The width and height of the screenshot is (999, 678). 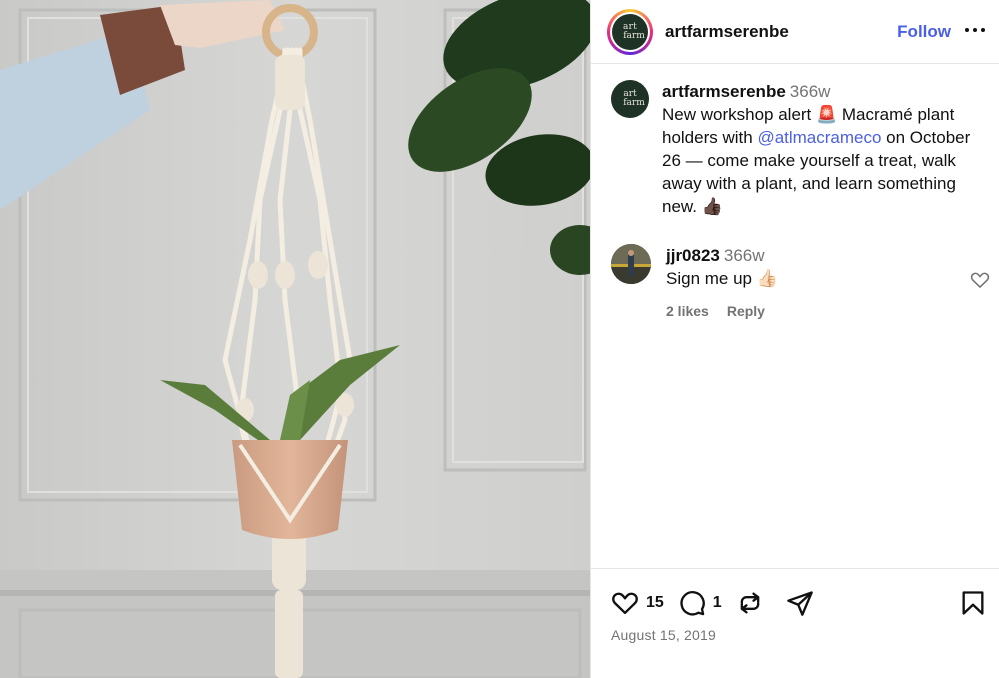 I want to click on caption-timestamp: 366w, so click(x=810, y=91).